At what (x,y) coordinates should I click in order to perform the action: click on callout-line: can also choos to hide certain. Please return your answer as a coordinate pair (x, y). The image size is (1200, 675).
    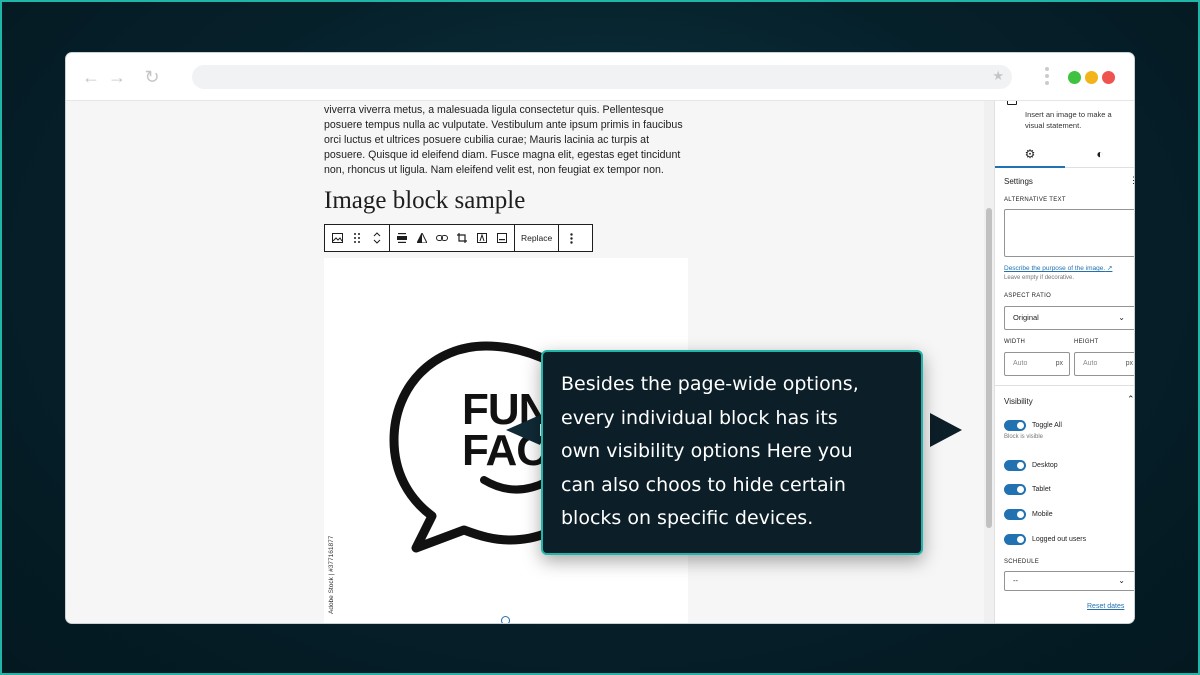
    Looking at the image, I should click on (703, 484).